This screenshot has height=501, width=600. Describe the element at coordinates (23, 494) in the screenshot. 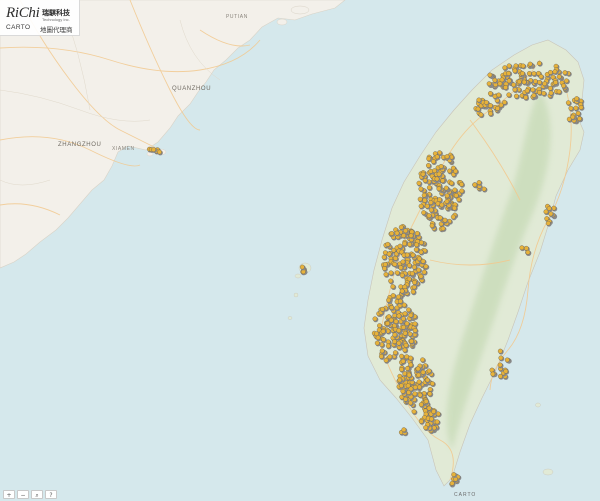

I see `zoom-out-button: −` at that location.